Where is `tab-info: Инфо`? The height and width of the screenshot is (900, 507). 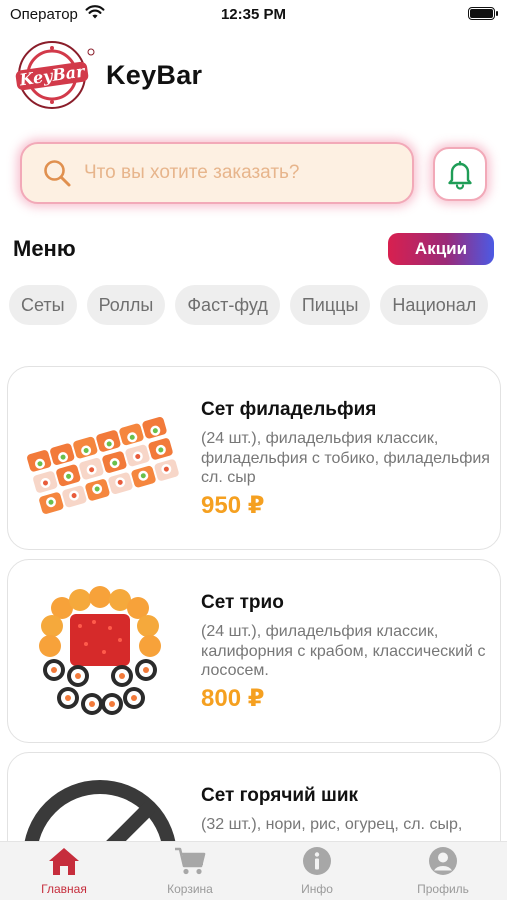
tab-info: Инфо is located at coordinates (317, 871).